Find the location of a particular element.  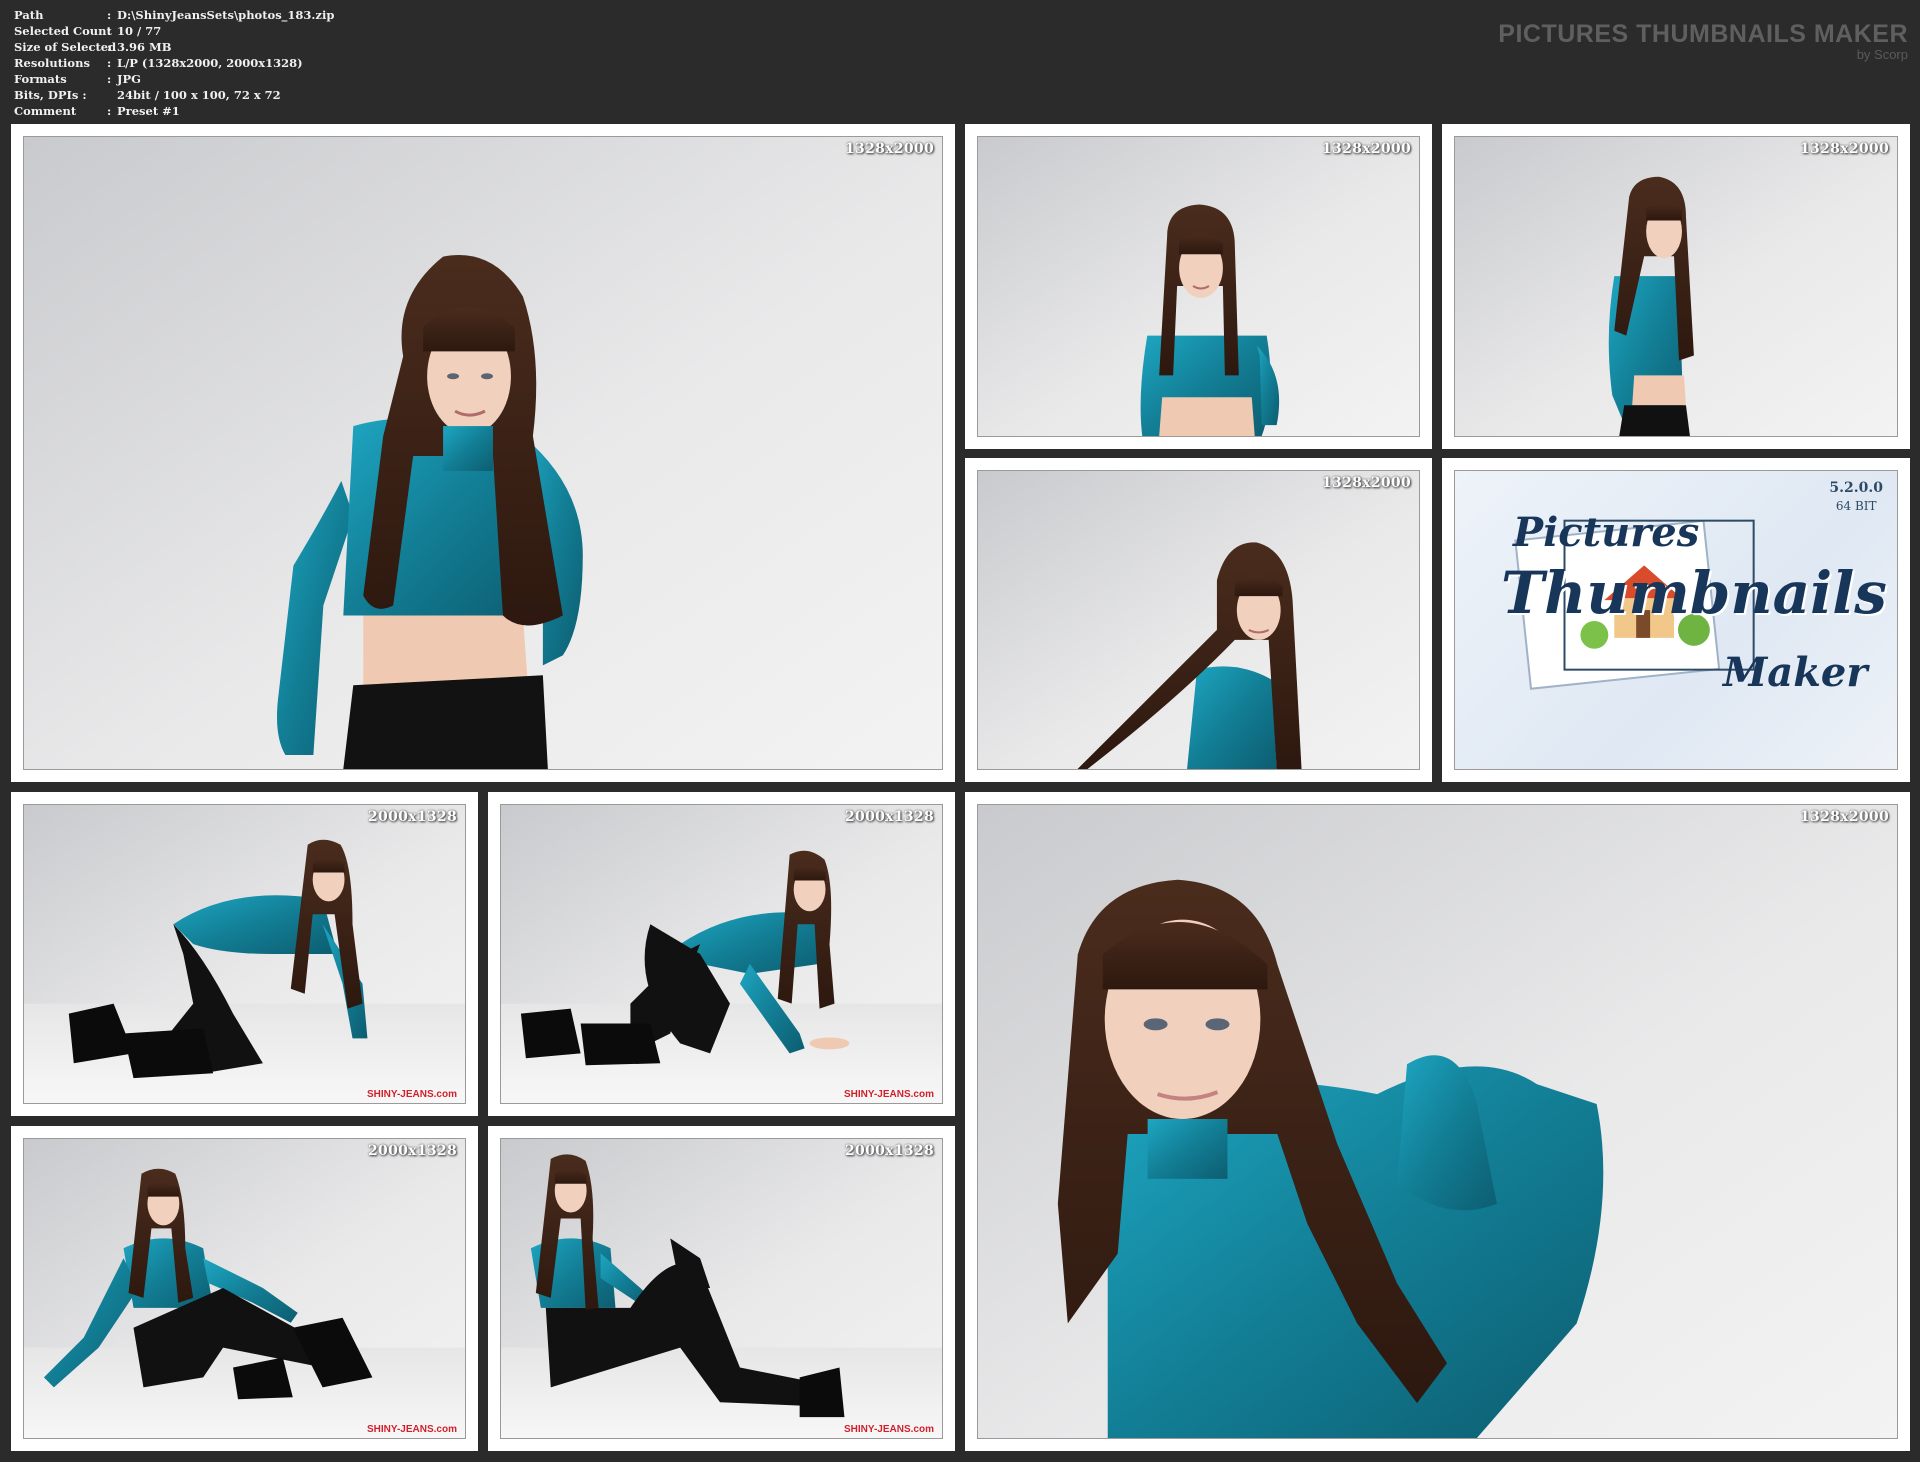

photo-sitting-knee-up is located at coordinates (721, 1288).